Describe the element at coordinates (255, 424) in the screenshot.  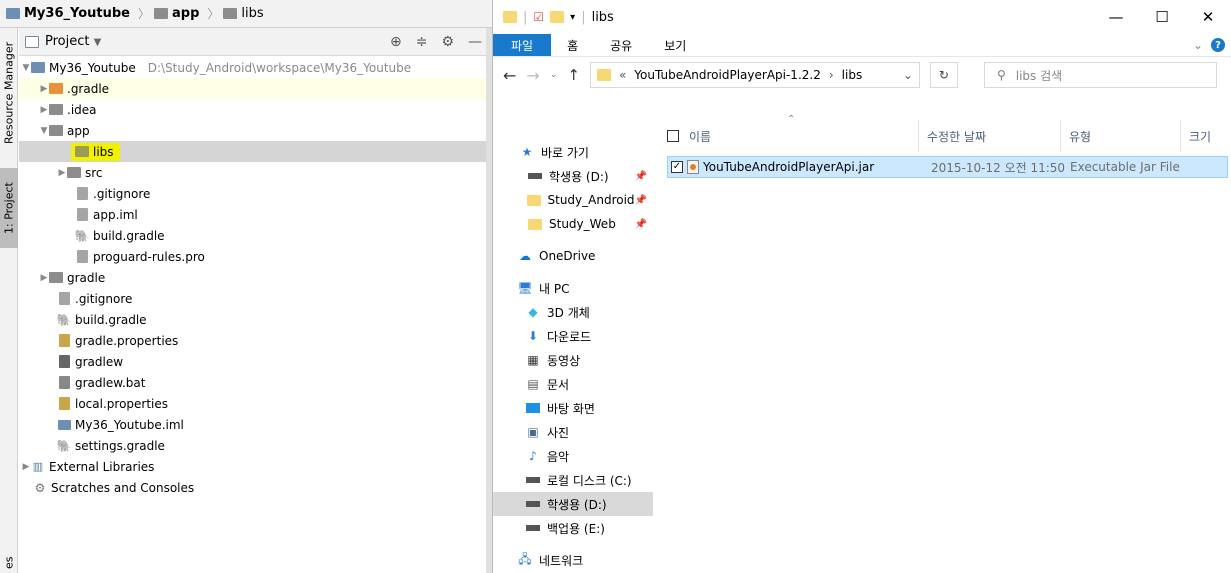
I see `tree-row-iml: My36_Youtube.iml` at that location.